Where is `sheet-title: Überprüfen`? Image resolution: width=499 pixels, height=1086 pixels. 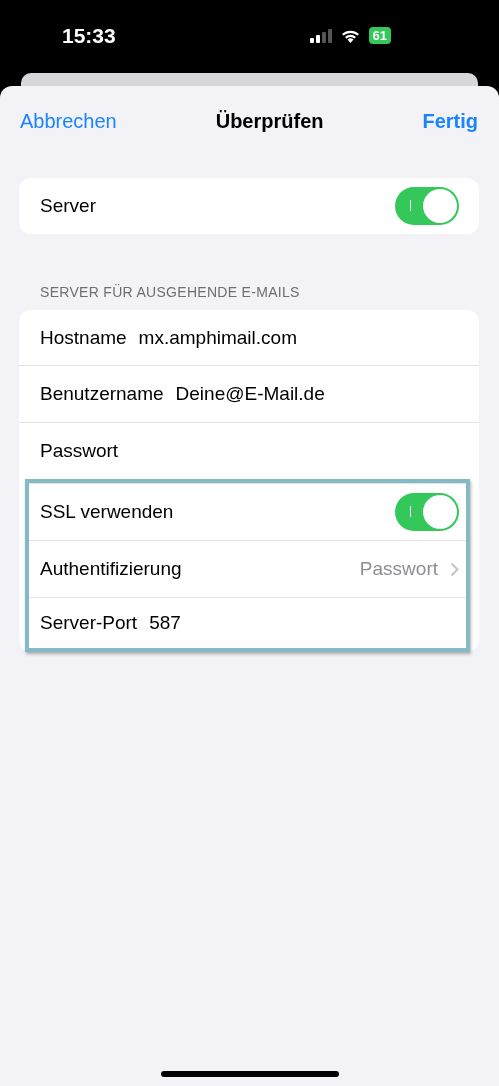
sheet-title: Überprüfen is located at coordinates (269, 121).